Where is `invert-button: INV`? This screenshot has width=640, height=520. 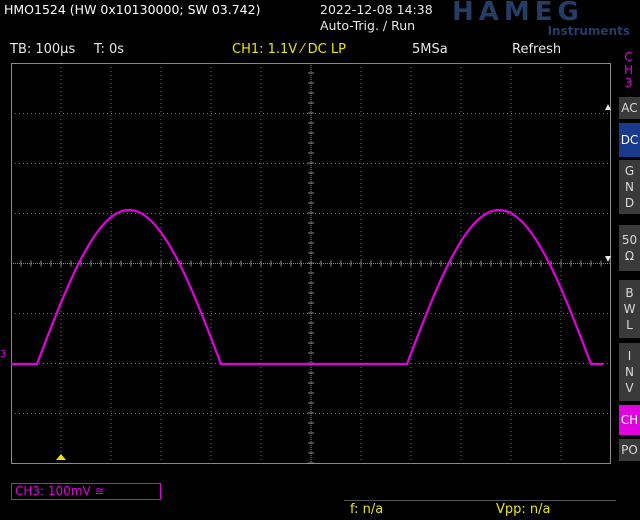 invert-button: INV is located at coordinates (629, 372).